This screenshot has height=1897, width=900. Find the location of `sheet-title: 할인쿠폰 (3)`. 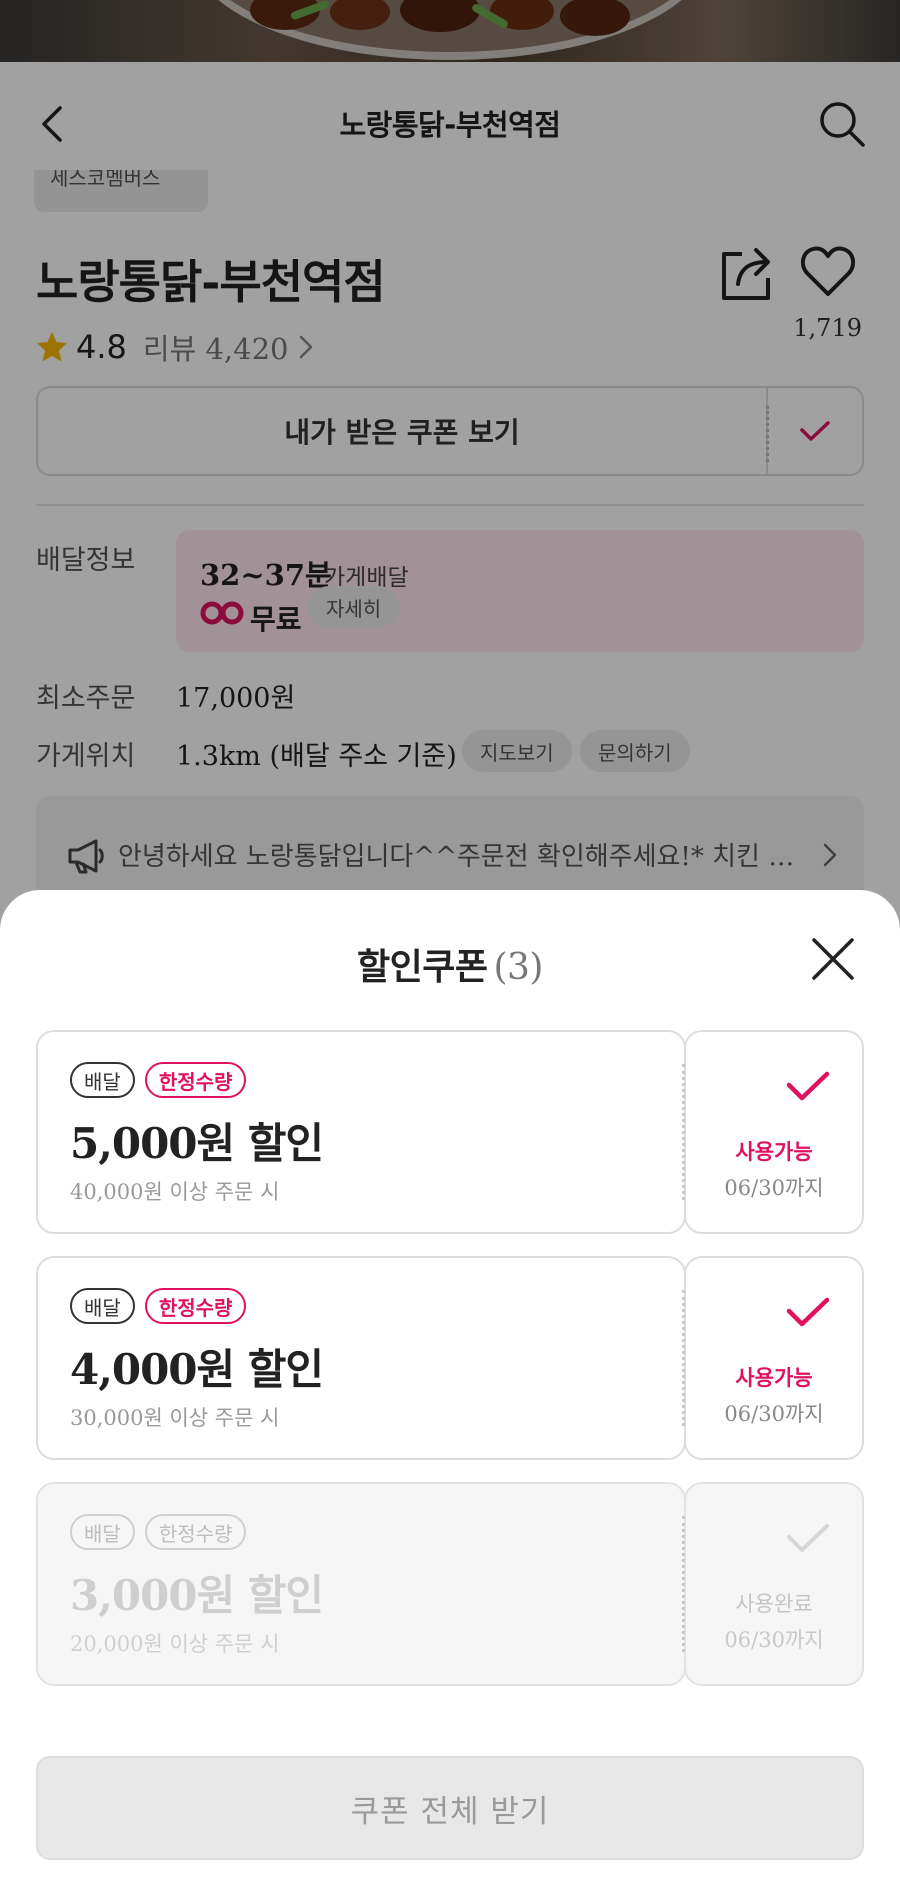

sheet-title: 할인쿠폰 (3) is located at coordinates (450, 964).